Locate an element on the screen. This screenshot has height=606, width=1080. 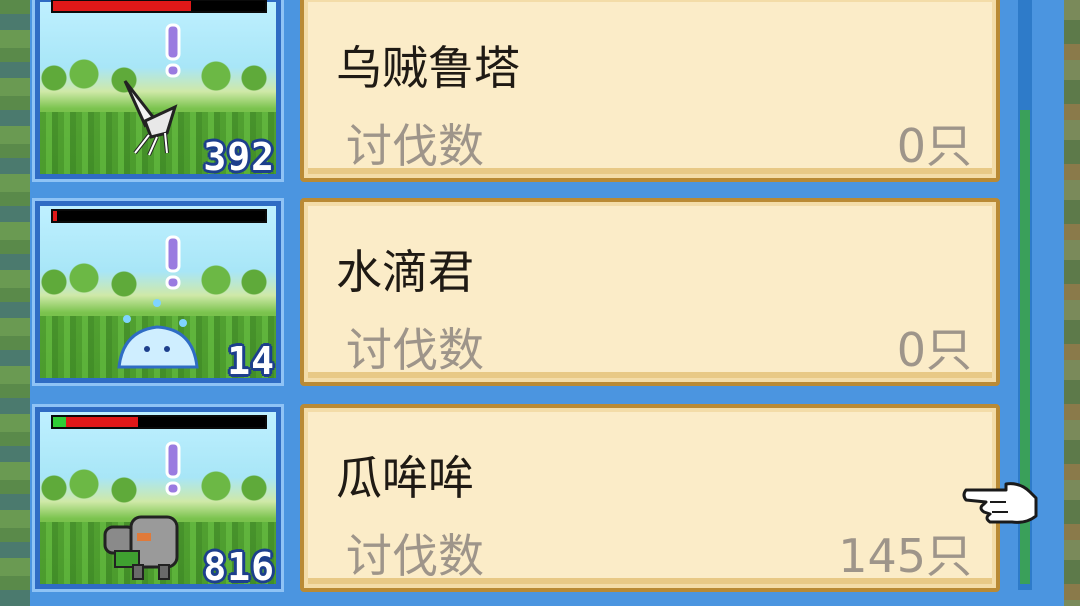
hp-bar-green is located at coordinates (59, 422).